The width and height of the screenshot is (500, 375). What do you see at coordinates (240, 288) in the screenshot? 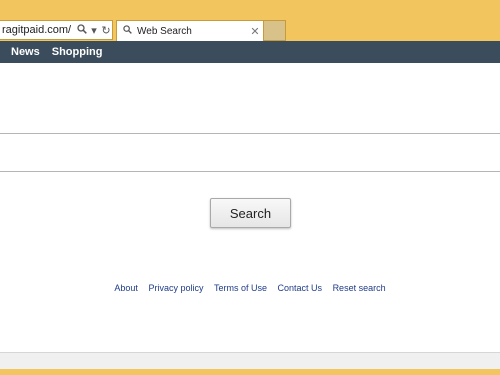
I see `footer-link-terms: Terms of Use` at bounding box center [240, 288].